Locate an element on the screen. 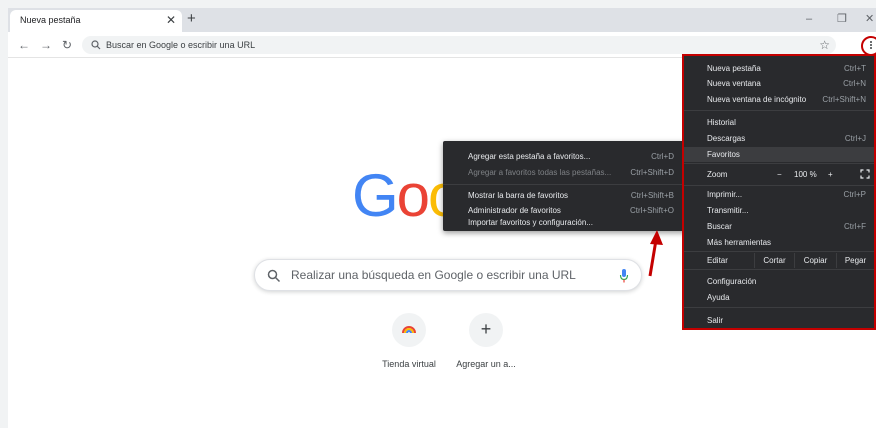 This screenshot has height=428, width=876. tab-title: Nueva pestaña is located at coordinates (50, 20).